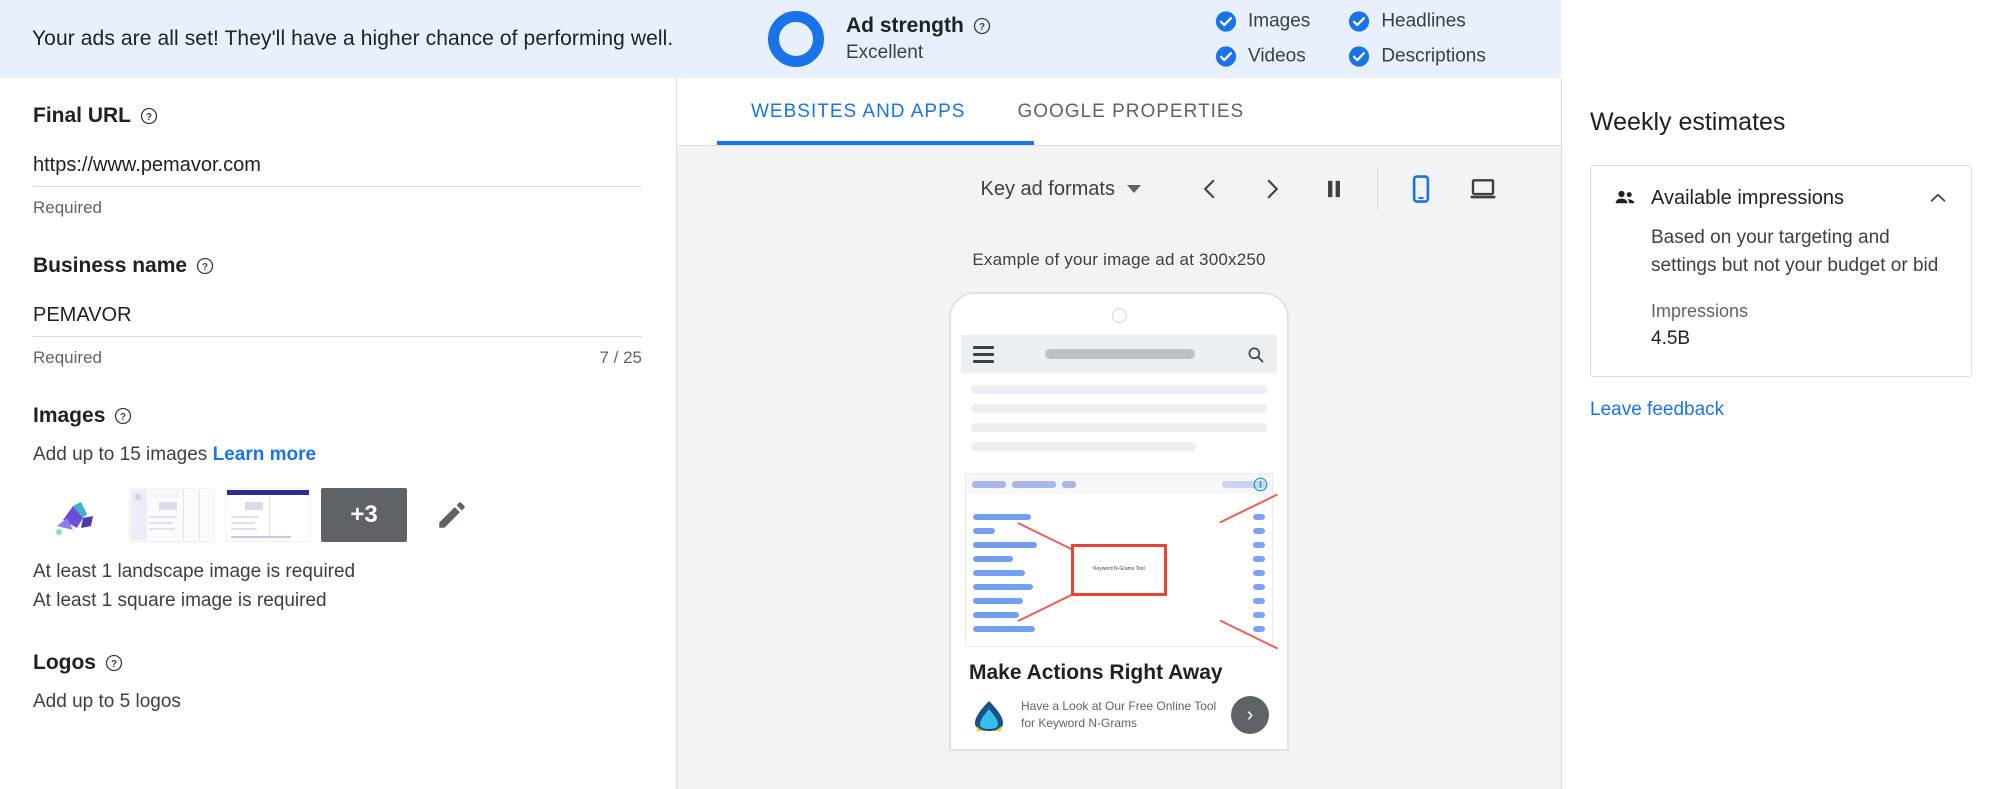 The height and width of the screenshot is (789, 2000). Describe the element at coordinates (120, 454) in the screenshot. I see `images-subtitle-text: Add up to 15 images` at that location.